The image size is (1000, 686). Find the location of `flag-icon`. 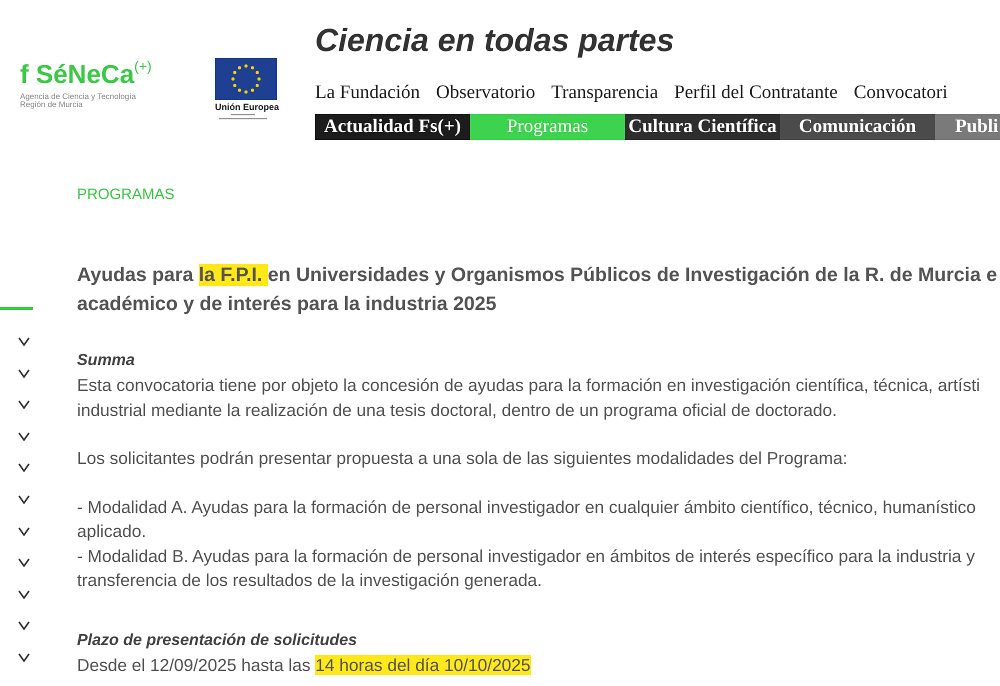

flag-icon is located at coordinates (246, 79).